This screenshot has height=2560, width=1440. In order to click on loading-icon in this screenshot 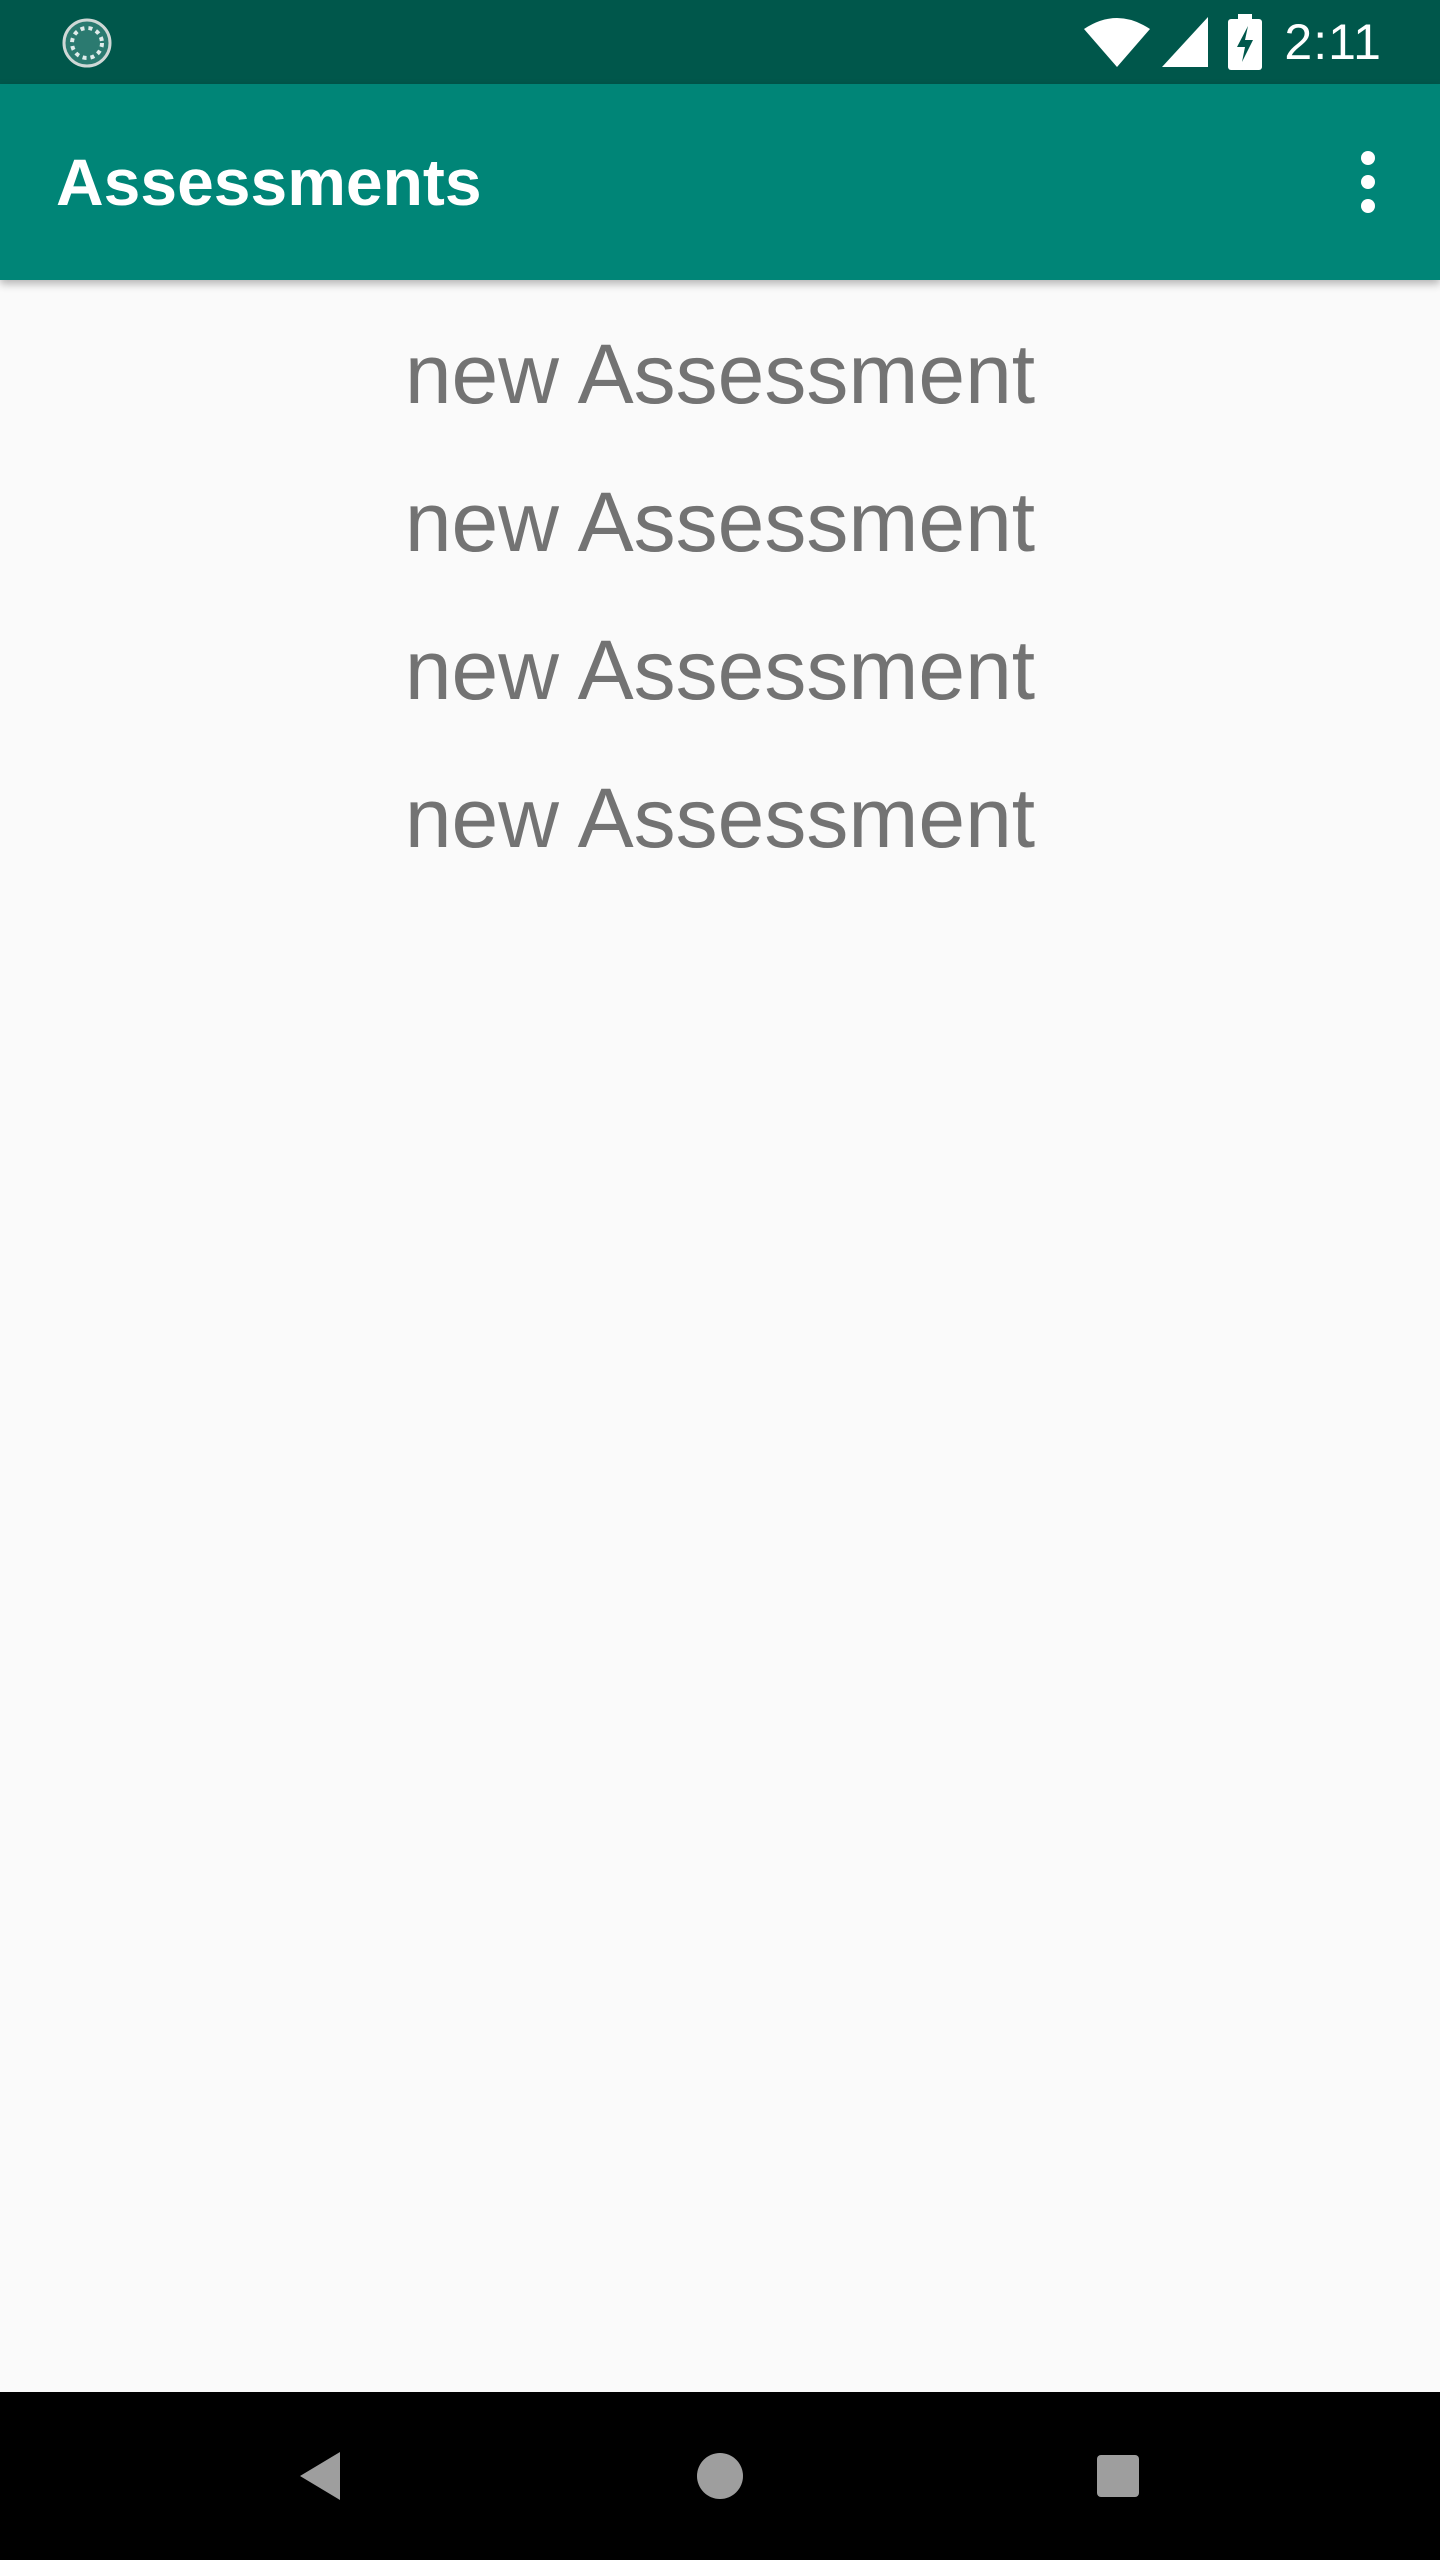, I will do `click(87, 43)`.